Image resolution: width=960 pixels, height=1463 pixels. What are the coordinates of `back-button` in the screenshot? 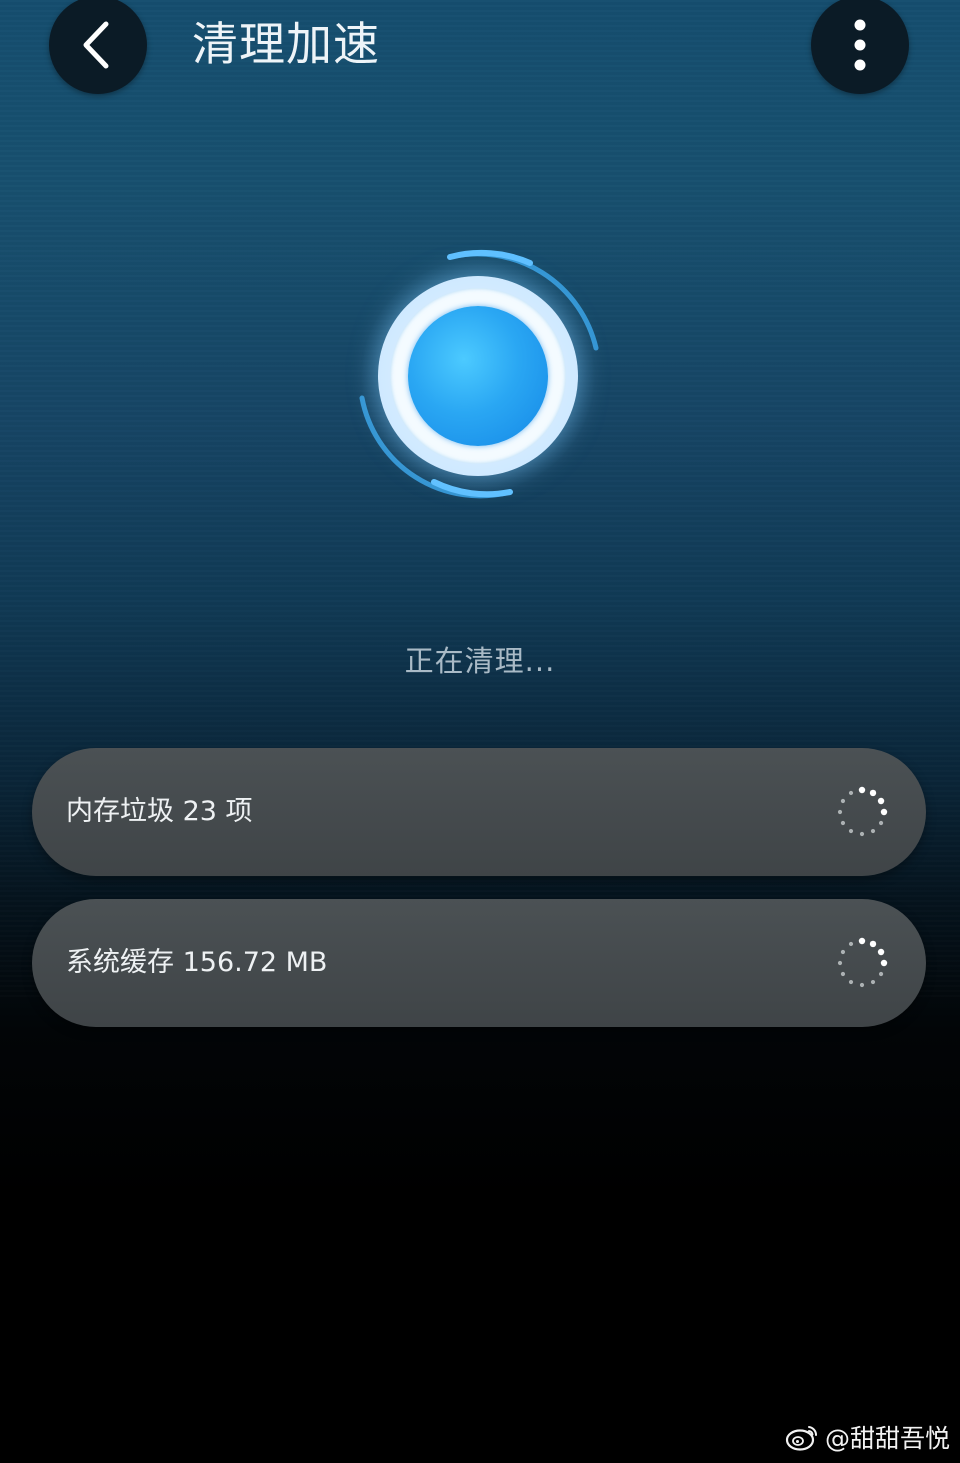 It's located at (98, 47).